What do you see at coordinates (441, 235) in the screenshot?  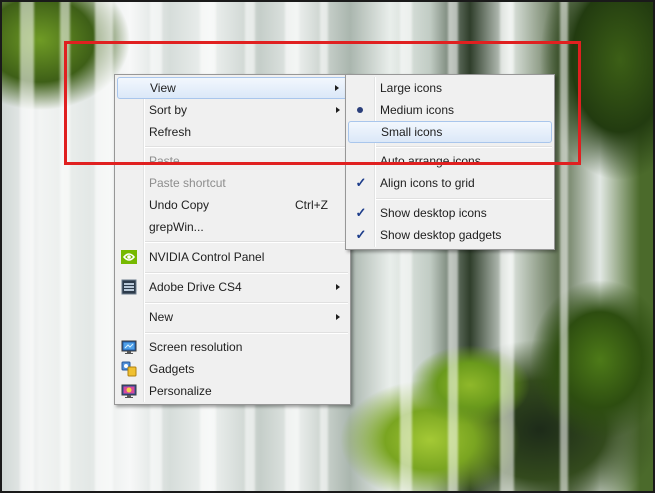 I see `menu-item-label: Show desktop gadgets` at bounding box center [441, 235].